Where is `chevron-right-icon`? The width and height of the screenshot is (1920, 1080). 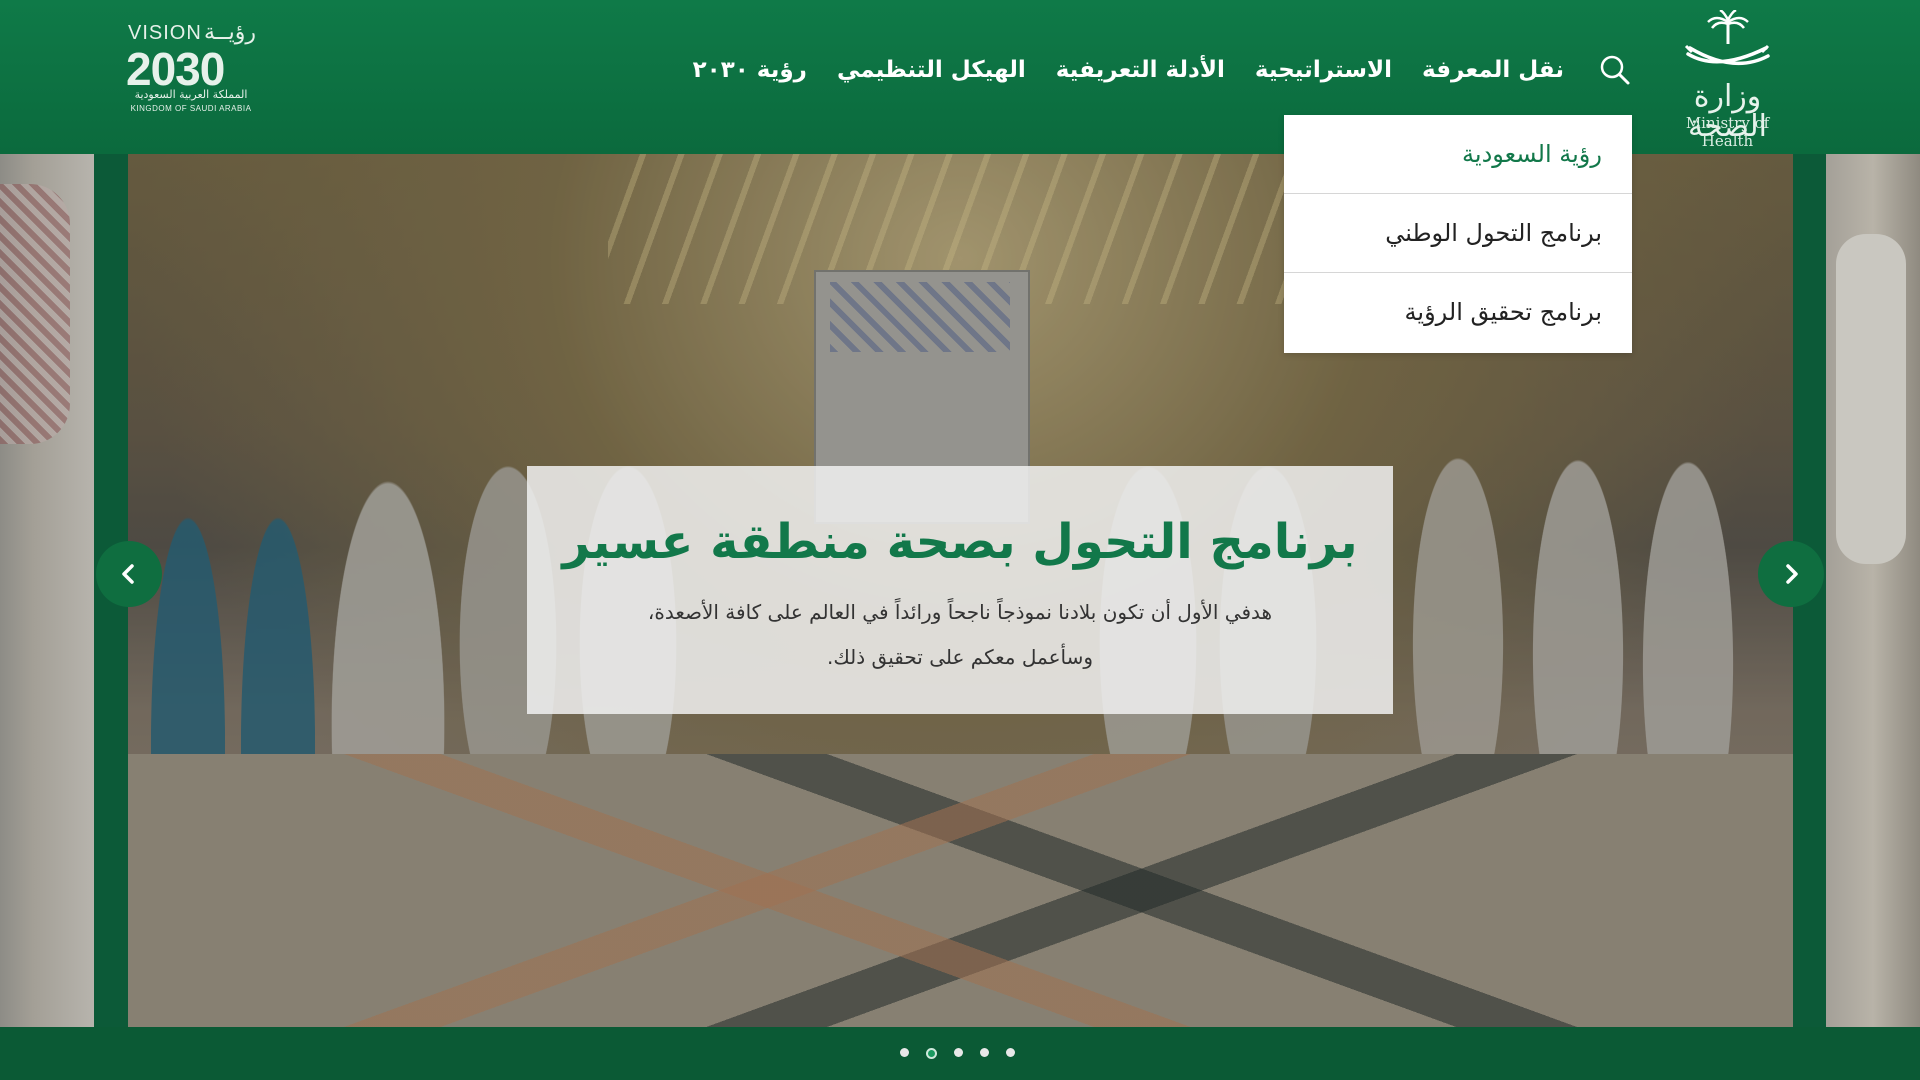
chevron-right-icon is located at coordinates (1792, 574).